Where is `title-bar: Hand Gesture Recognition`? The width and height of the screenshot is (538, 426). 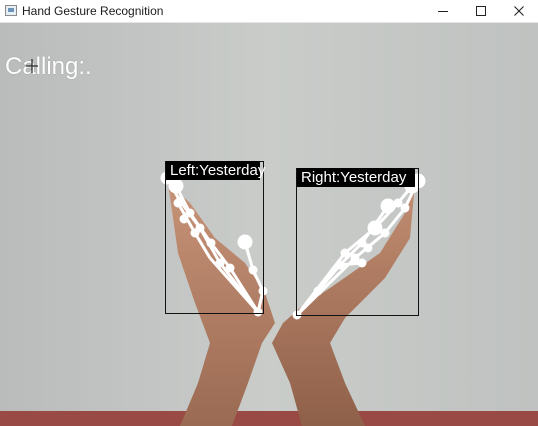 title-bar: Hand Gesture Recognition is located at coordinates (269, 11).